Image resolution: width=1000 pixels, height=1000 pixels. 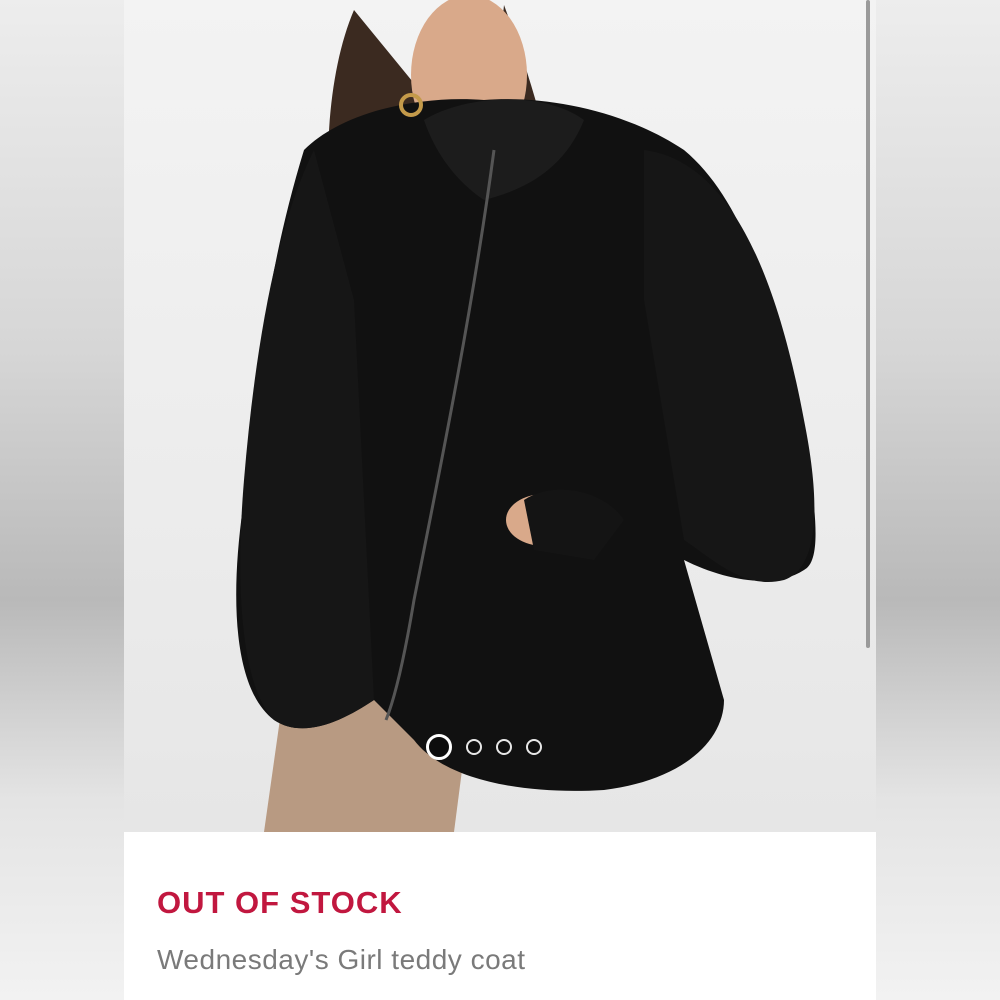 What do you see at coordinates (938, 500) in the screenshot?
I see `blurred-background-right` at bounding box center [938, 500].